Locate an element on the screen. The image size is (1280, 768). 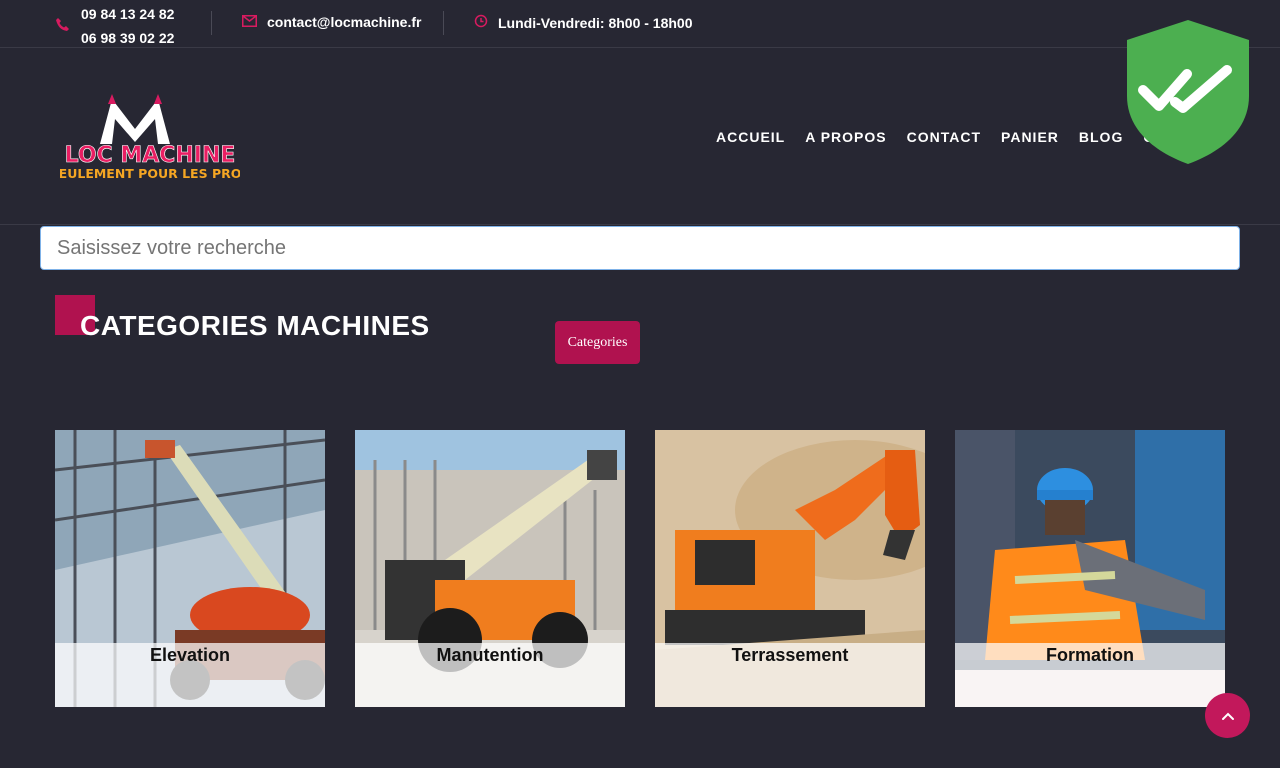
card-title: Formation is located at coordinates (1090, 655).